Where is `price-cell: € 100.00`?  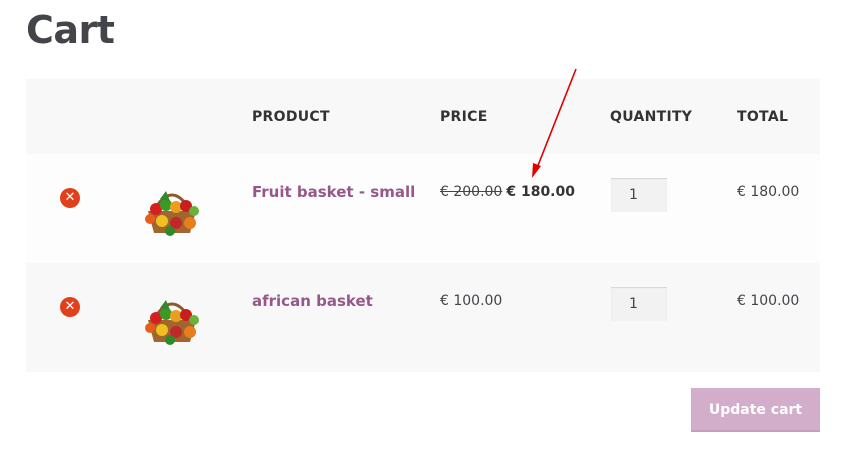
price-cell: € 100.00 is located at coordinates (471, 301).